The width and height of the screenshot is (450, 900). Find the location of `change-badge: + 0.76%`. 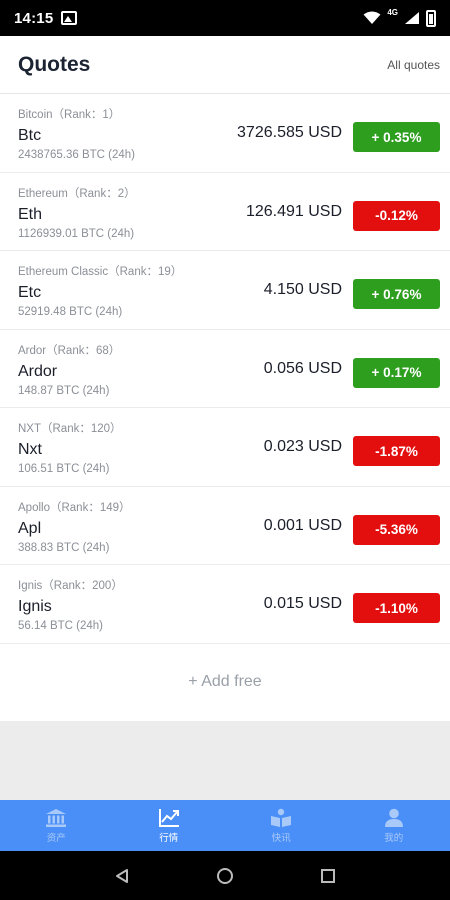

change-badge: + 0.76% is located at coordinates (396, 294).